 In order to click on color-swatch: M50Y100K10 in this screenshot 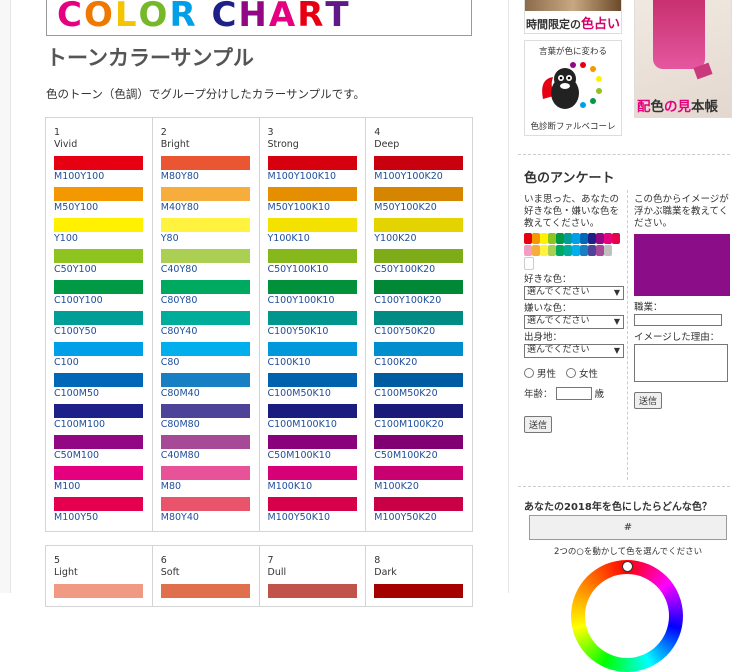, I will do `click(312, 200)`.